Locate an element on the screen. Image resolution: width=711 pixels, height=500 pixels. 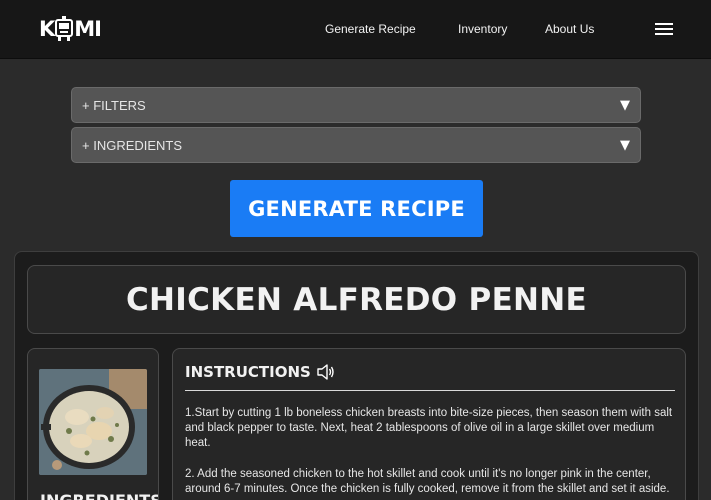
ingredients-heading: INGREDIENTS is located at coordinates (99, 495).